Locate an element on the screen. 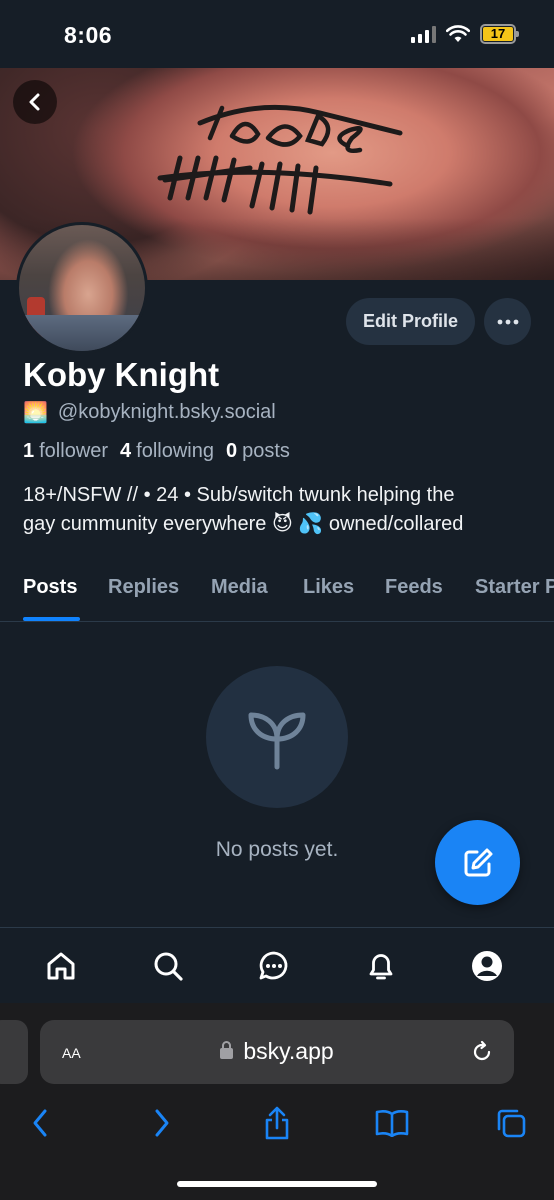  chat-icon is located at coordinates (273, 965).